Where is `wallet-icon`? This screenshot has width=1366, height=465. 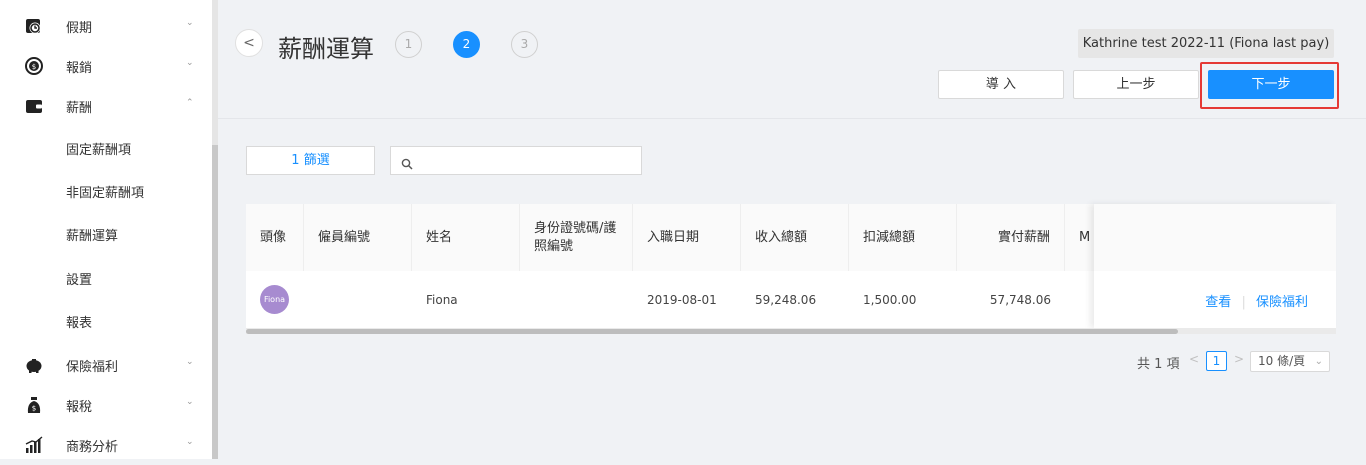
wallet-icon is located at coordinates (34, 106).